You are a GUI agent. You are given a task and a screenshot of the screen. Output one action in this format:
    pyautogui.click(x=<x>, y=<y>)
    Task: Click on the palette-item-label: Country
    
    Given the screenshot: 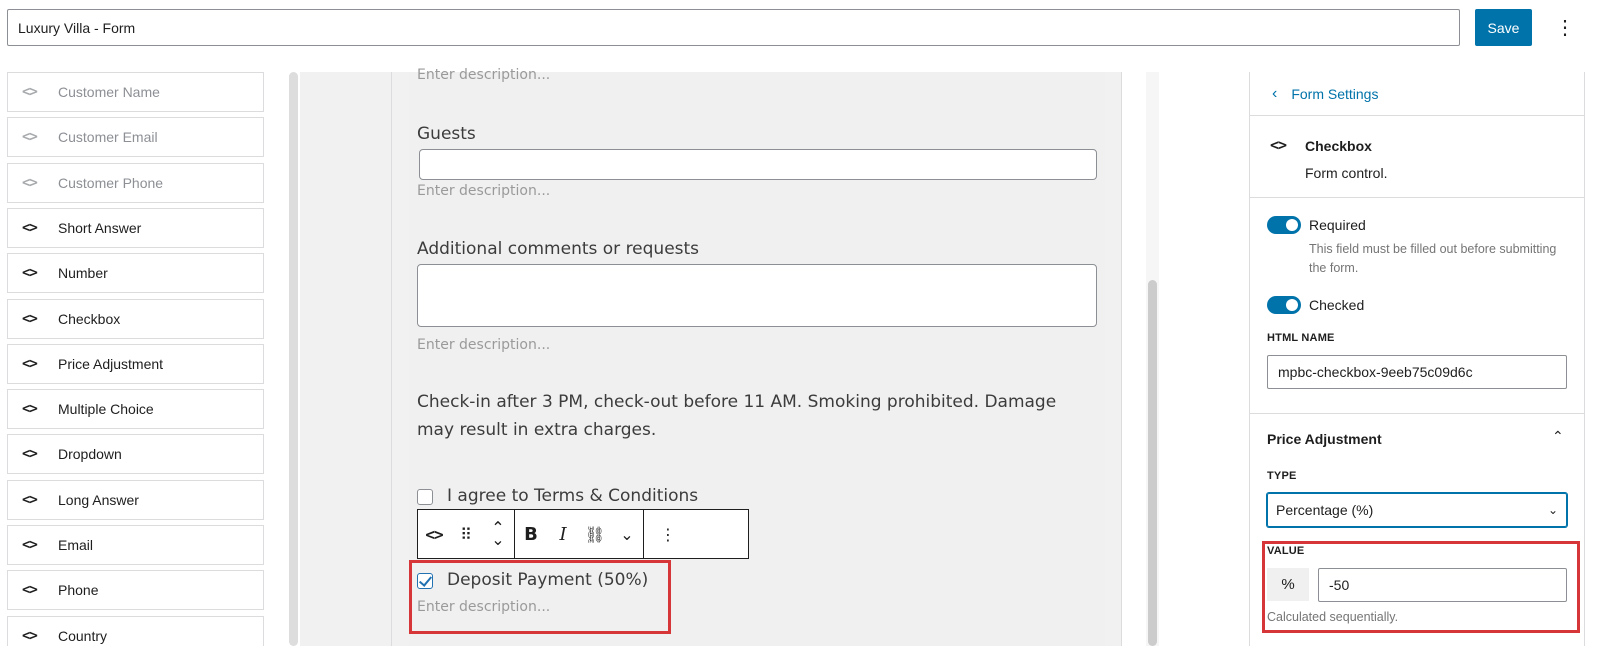 What is the action you would take?
    pyautogui.click(x=83, y=635)
    